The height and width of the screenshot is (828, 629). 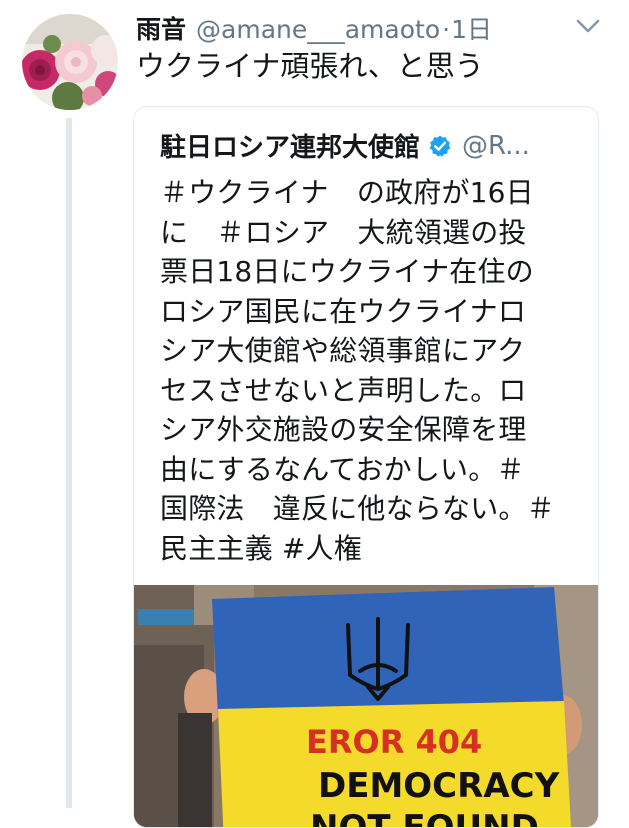 I want to click on sign-text-not-found: NOT FOUND, so click(x=424, y=818).